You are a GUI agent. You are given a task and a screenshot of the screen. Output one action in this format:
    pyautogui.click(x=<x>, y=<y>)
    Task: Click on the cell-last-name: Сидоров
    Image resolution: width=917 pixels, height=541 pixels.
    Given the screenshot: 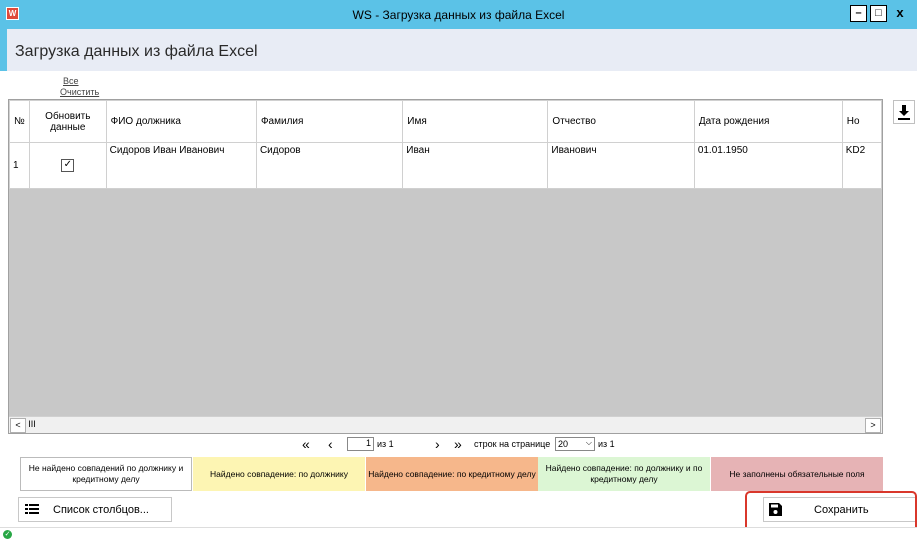 What is the action you would take?
    pyautogui.click(x=329, y=165)
    